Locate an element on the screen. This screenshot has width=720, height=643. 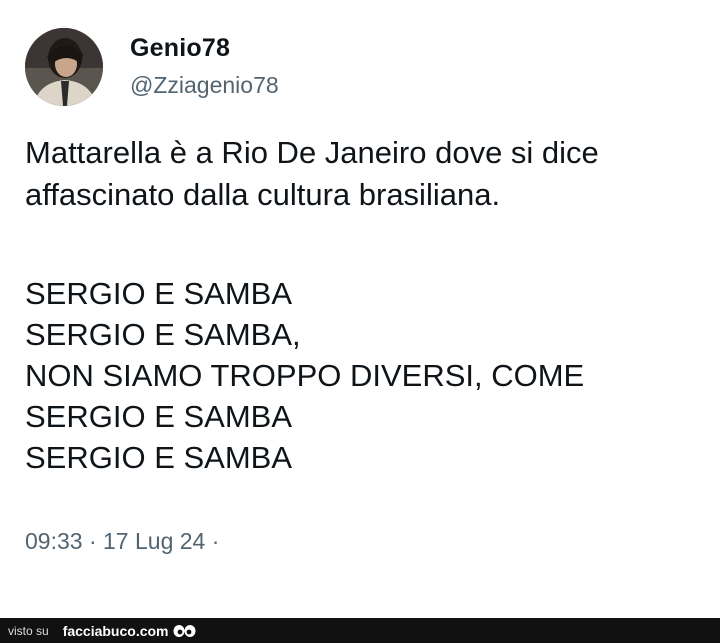
tweet-time-link: 09:33 · 17 Lug 24 is located at coordinates (115, 541).